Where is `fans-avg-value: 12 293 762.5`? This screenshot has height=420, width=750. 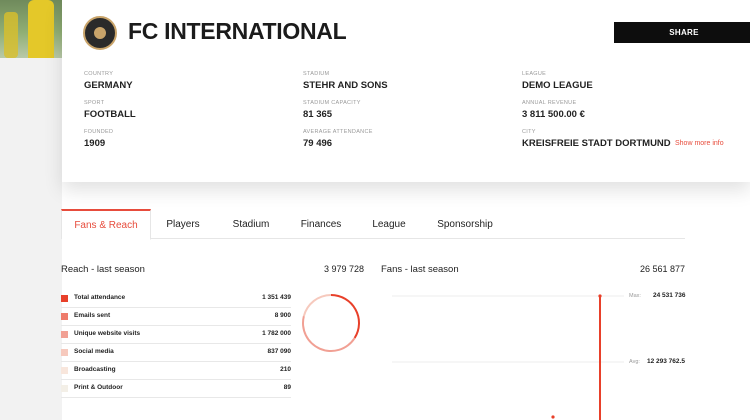
fans-avg-value: 12 293 762.5 is located at coordinates (666, 361).